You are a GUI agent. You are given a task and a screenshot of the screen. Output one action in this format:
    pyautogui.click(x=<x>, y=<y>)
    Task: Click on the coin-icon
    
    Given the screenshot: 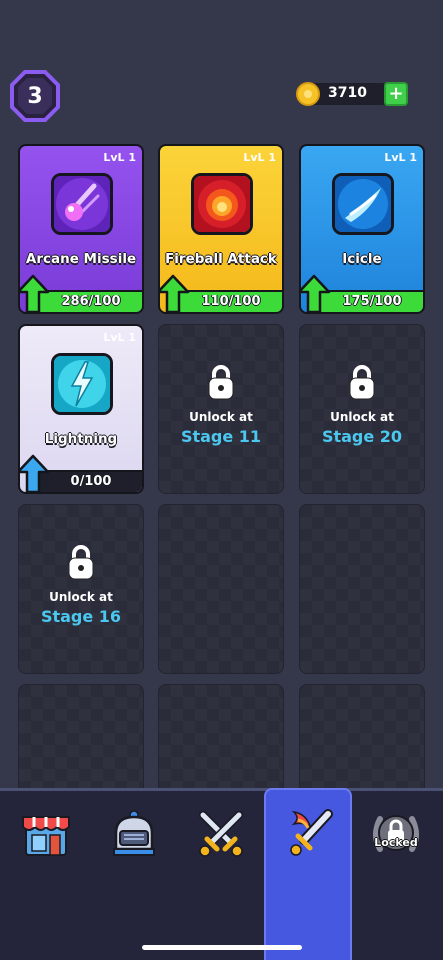 What is the action you would take?
    pyautogui.click(x=308, y=94)
    